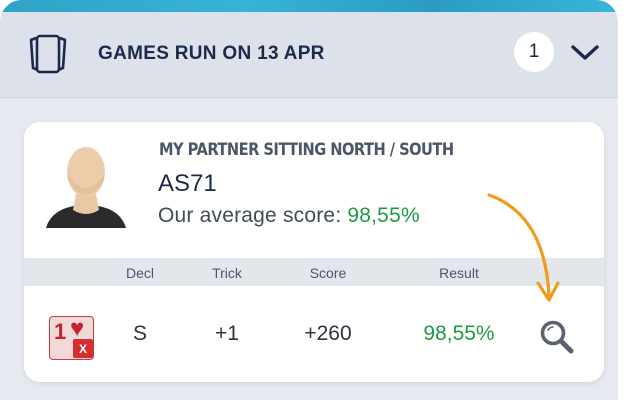 The width and height of the screenshot is (628, 400). What do you see at coordinates (60, 331) in the screenshot?
I see `contract-level: 1` at bounding box center [60, 331].